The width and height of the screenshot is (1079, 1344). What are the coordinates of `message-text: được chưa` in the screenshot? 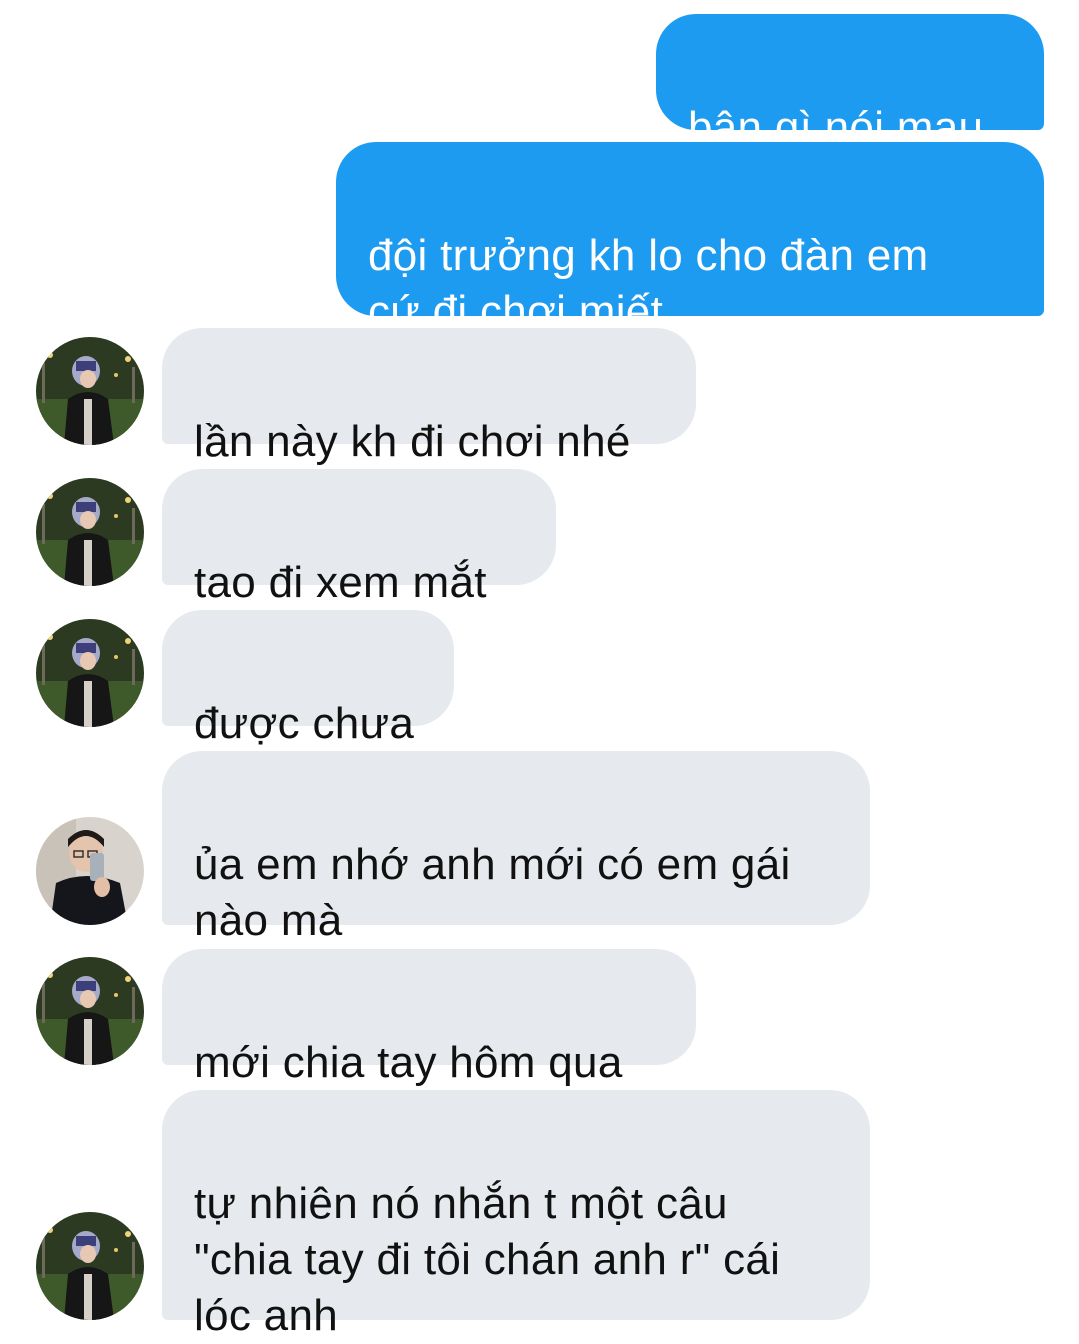 It's located at (304, 723).